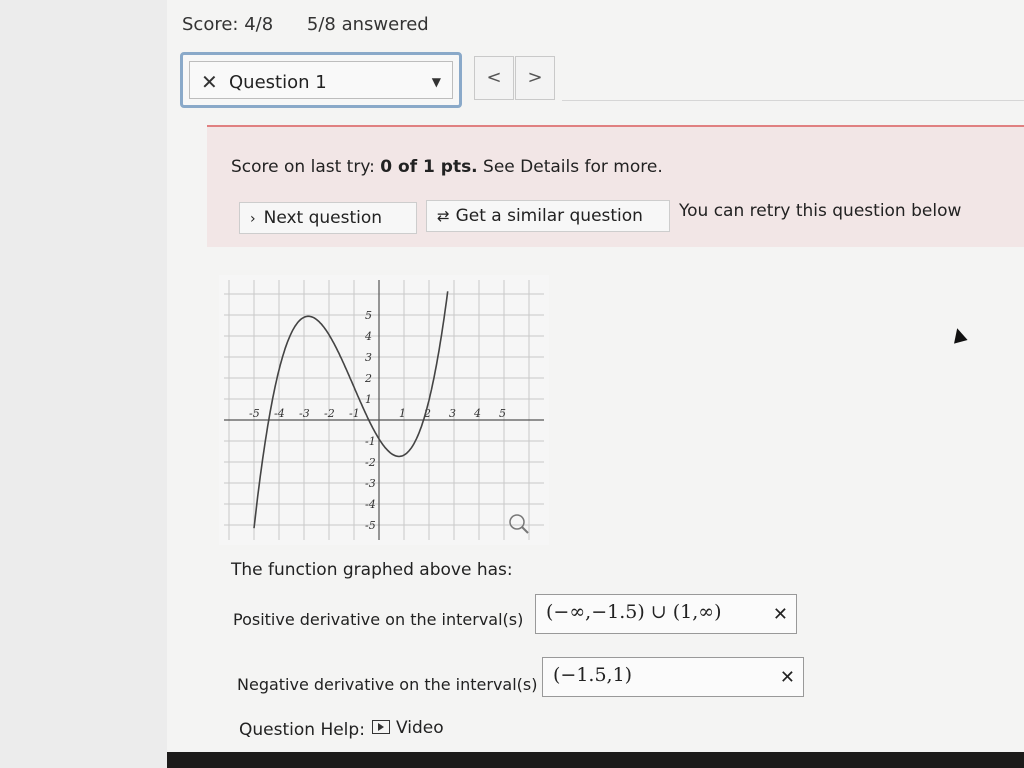 The height and width of the screenshot is (768, 1024). What do you see at coordinates (429, 167) in the screenshot?
I see `last-try-points: 0 of 1 pts.` at bounding box center [429, 167].